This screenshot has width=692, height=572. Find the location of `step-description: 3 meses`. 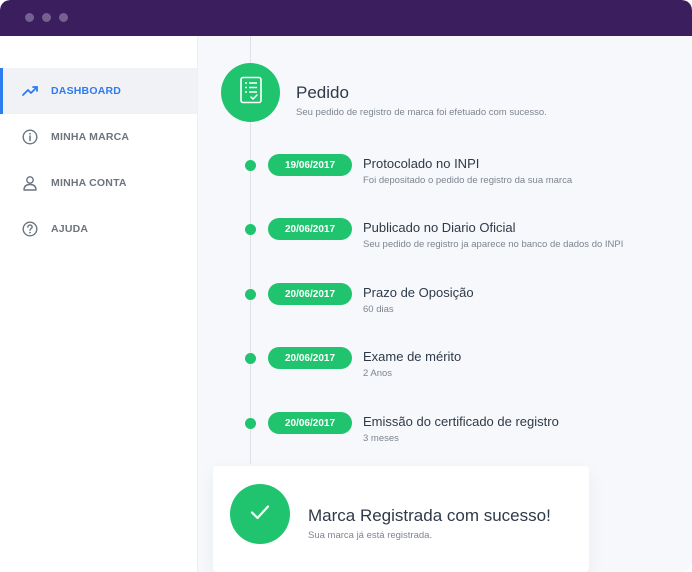

step-description: 3 meses is located at coordinates (381, 438).